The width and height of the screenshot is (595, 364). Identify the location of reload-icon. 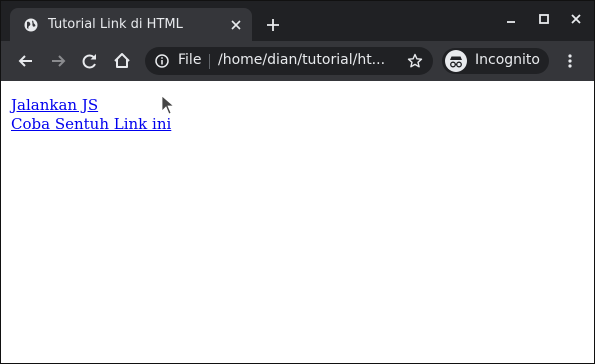
(90, 61).